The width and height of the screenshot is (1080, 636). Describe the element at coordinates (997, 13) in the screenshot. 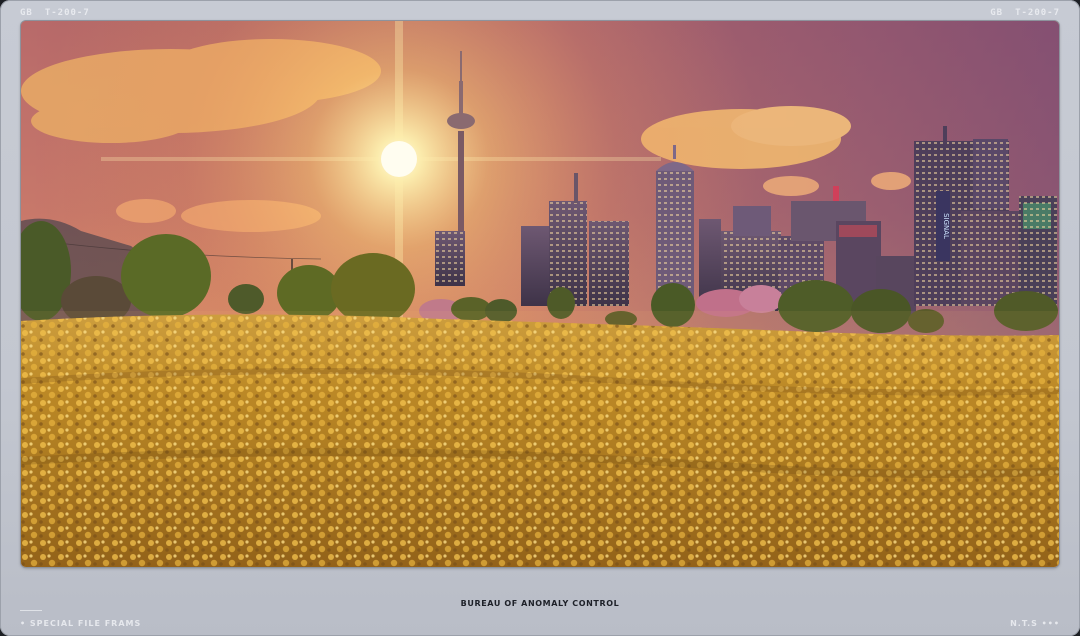

I see `header-right-prefix: GB` at that location.